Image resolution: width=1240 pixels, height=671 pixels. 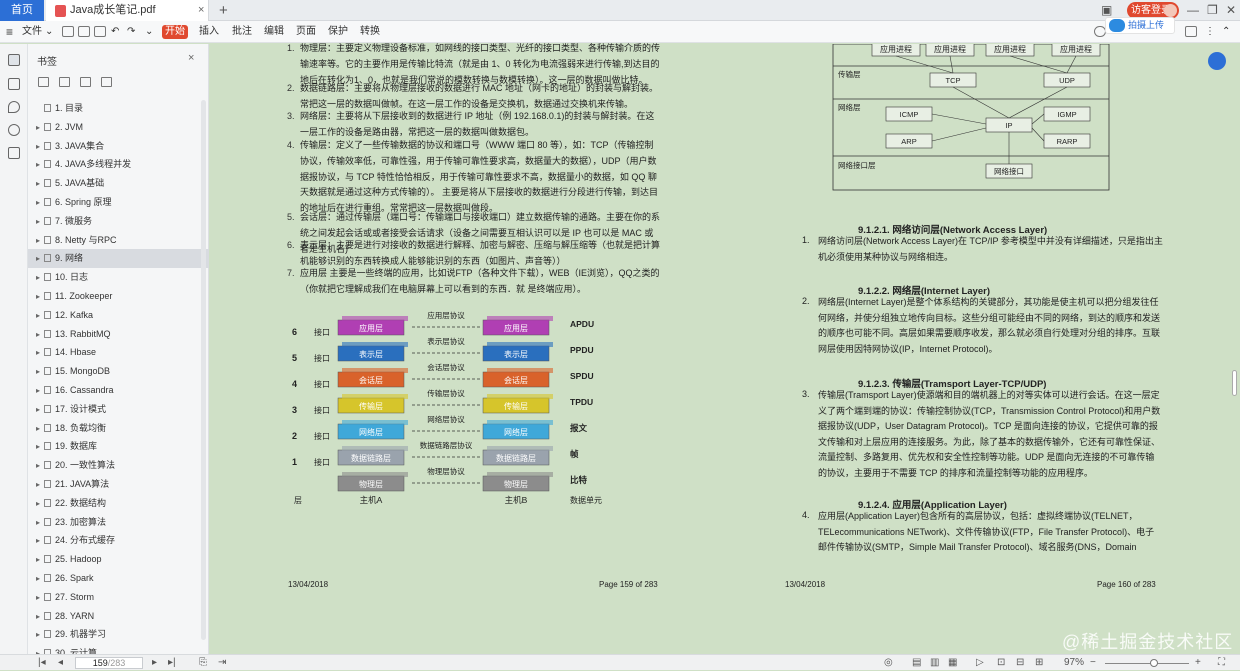 I want to click on sidebar-close-icon: ×, so click(x=191, y=58).